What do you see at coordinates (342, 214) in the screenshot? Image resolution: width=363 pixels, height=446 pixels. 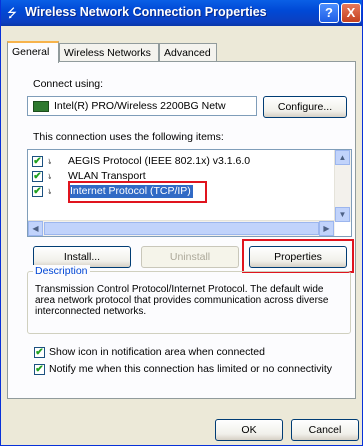 I see `scroll-down-icon: ▼` at bounding box center [342, 214].